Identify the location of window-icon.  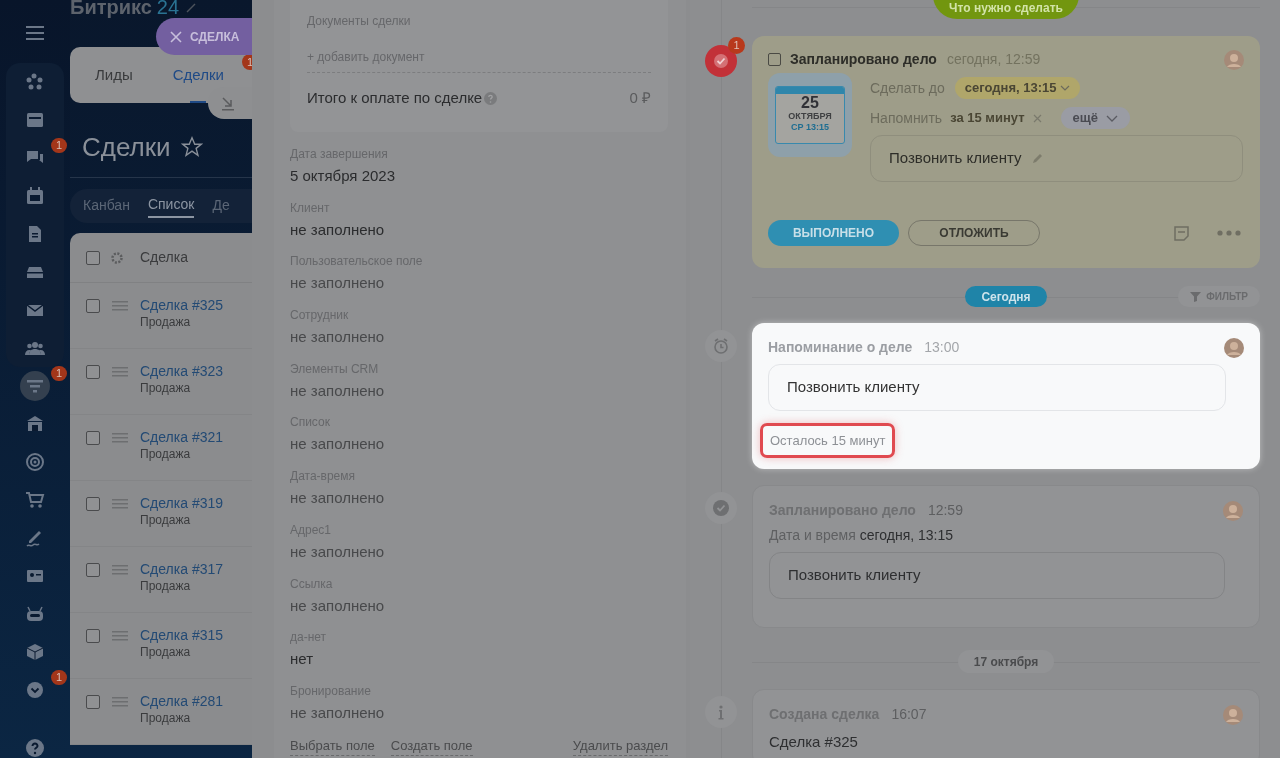
(35, 120).